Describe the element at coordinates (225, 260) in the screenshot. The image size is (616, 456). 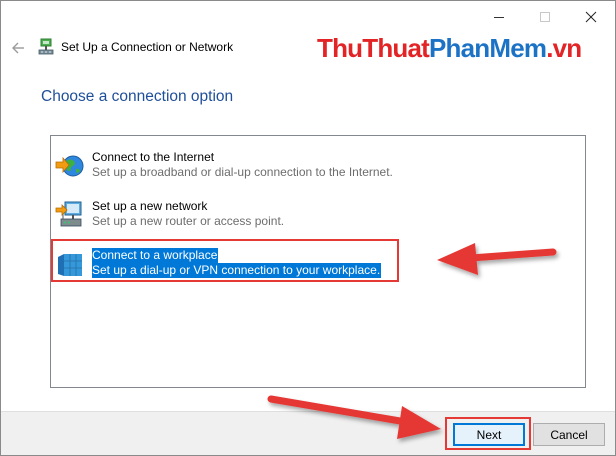
I see `annotation-highlight-option` at that location.